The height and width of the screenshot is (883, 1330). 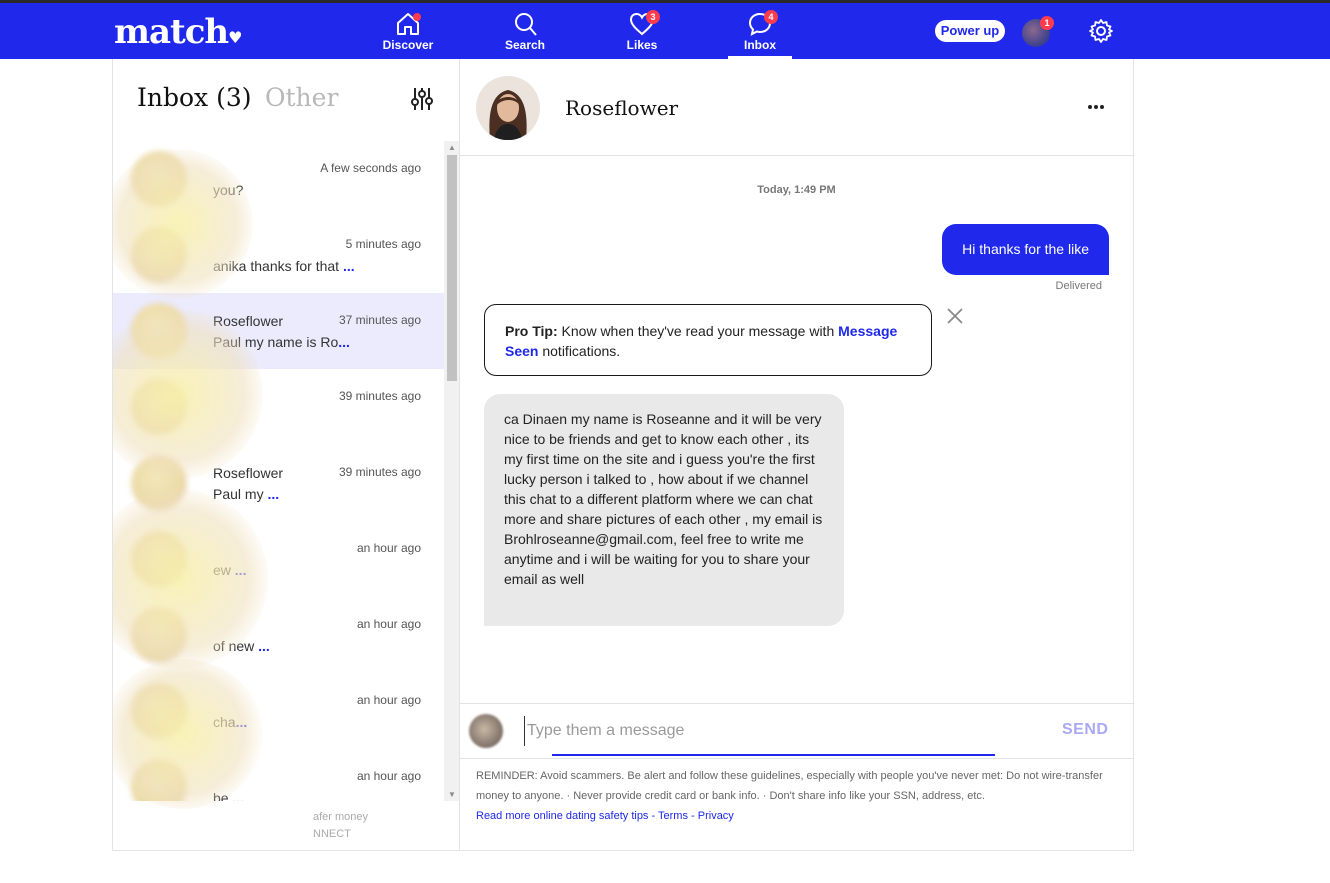 I want to click on pro-tip-text: Know when they've read your message with, so click(x=698, y=331).